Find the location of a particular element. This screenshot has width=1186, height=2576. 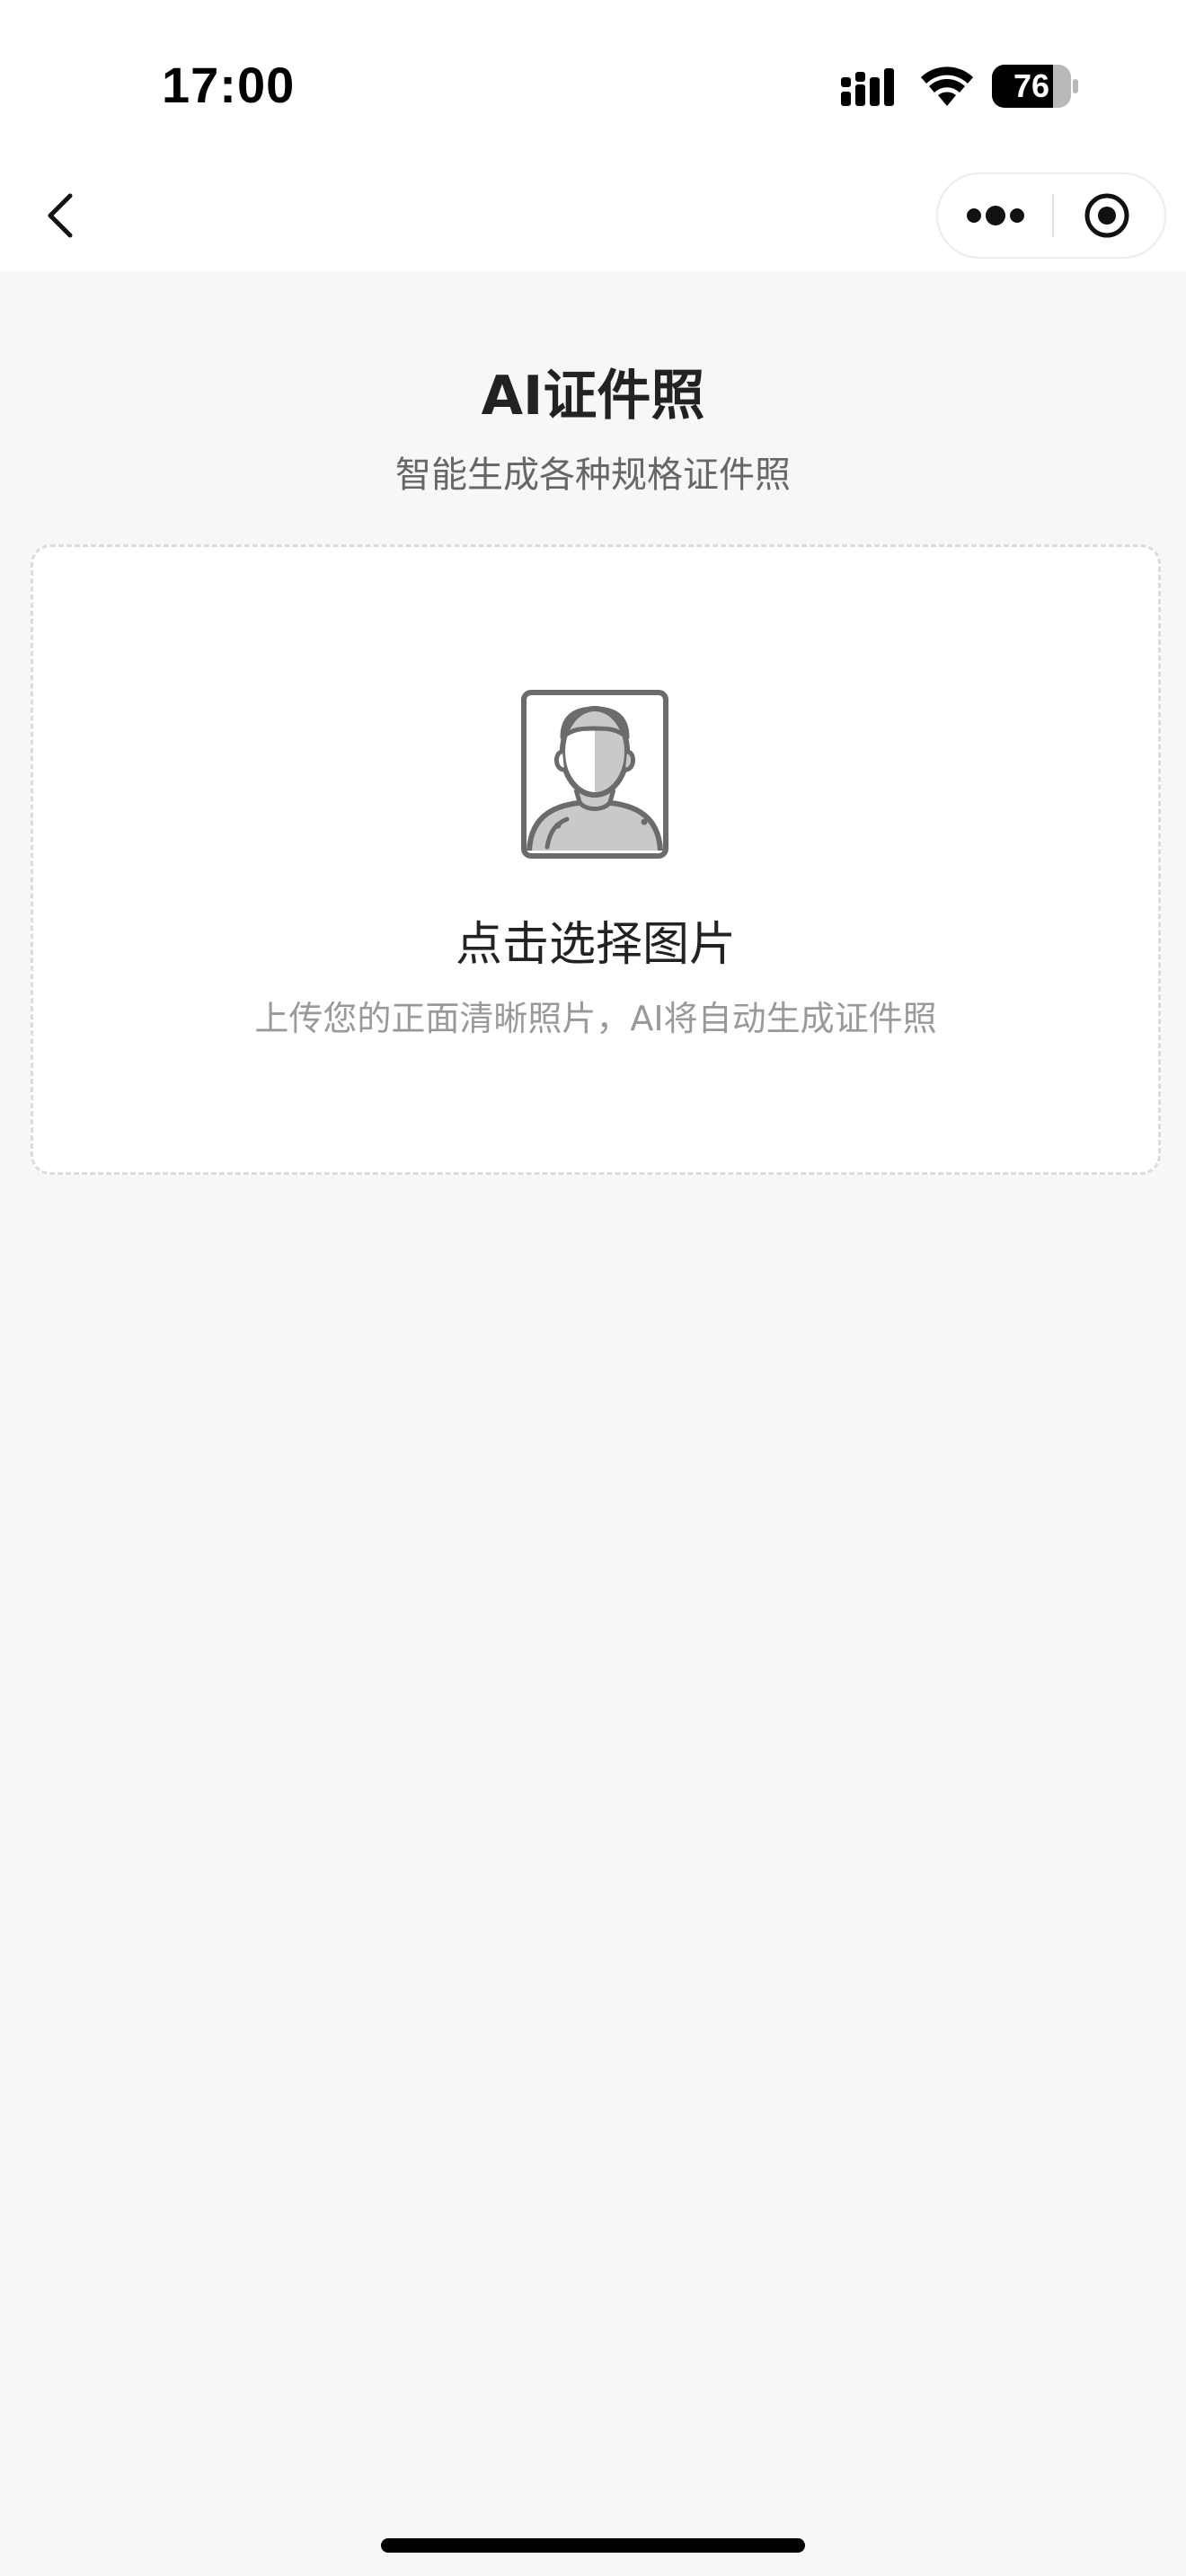

back-button is located at coordinates (68, 215).